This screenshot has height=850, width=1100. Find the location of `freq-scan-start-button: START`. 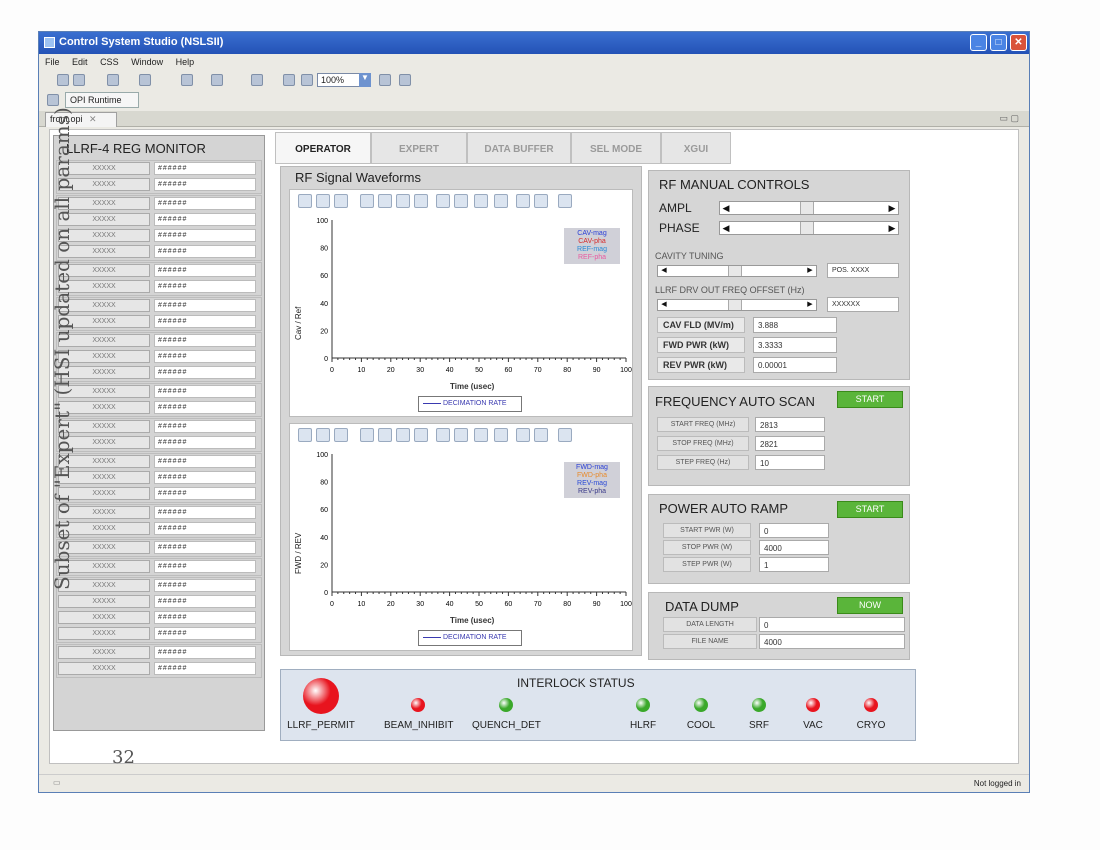

freq-scan-start-button: START is located at coordinates (870, 399).